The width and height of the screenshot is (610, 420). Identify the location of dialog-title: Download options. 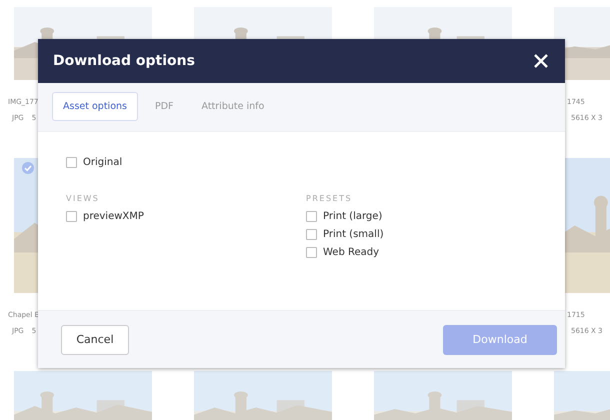
(124, 61).